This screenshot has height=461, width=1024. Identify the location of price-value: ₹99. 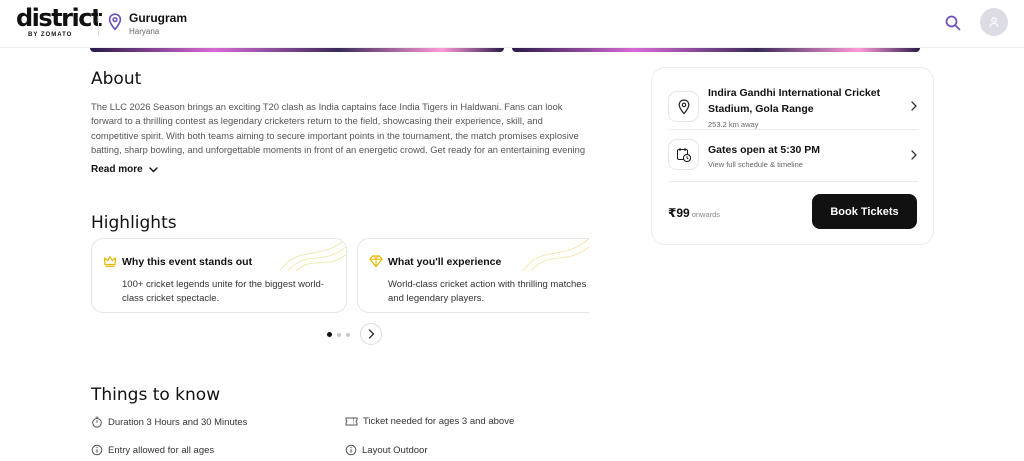
(679, 213).